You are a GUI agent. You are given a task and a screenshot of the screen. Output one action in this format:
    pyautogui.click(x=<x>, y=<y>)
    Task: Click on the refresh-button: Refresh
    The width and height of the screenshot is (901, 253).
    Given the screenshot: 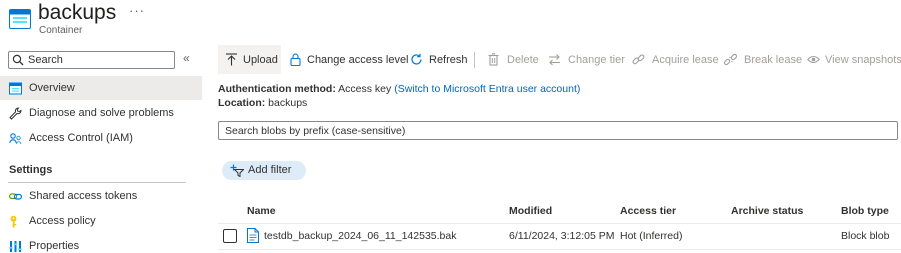 What is the action you would take?
    pyautogui.click(x=438, y=59)
    